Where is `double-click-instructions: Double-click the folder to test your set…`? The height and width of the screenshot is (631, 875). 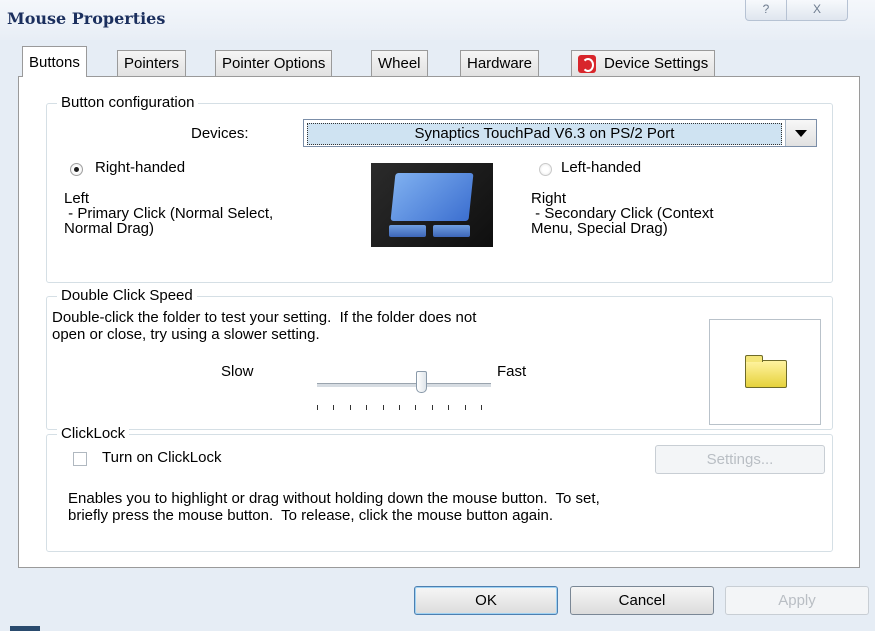
double-click-instructions: Double-click the folder to test your set… is located at coordinates (264, 326).